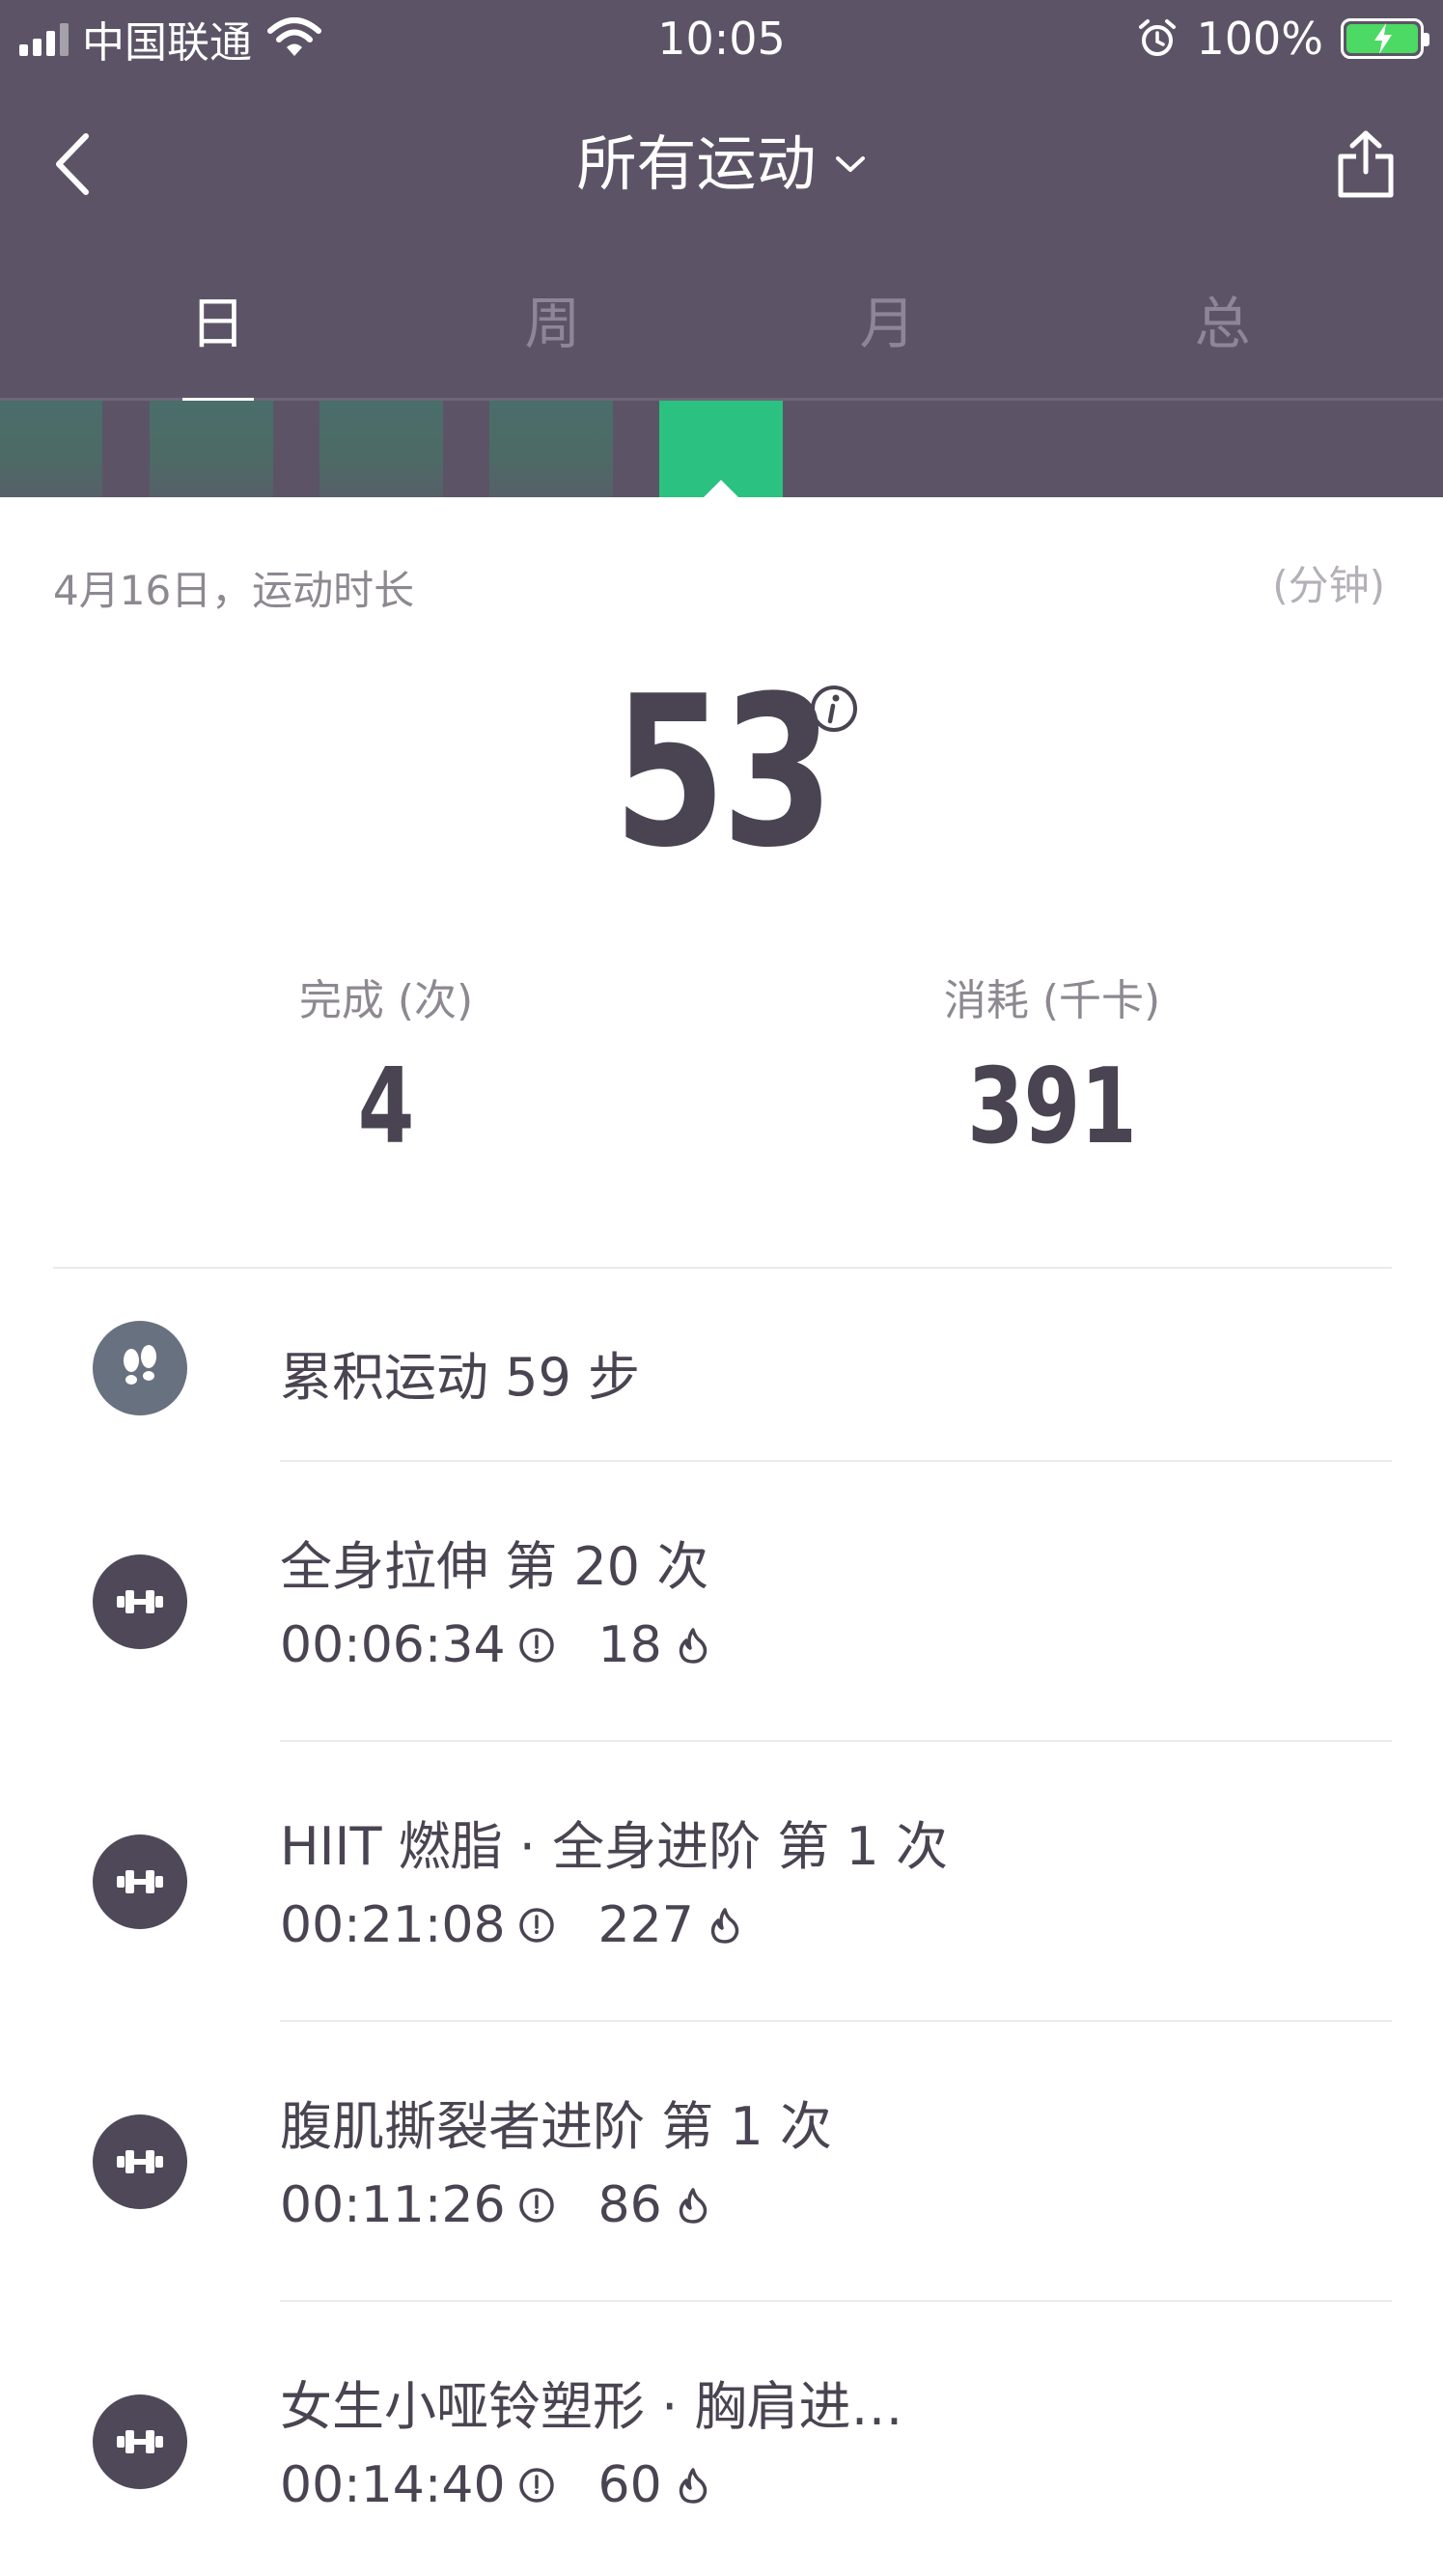  Describe the element at coordinates (721, 1366) in the screenshot. I see `list-item-steps: 累积运动 59 步` at that location.